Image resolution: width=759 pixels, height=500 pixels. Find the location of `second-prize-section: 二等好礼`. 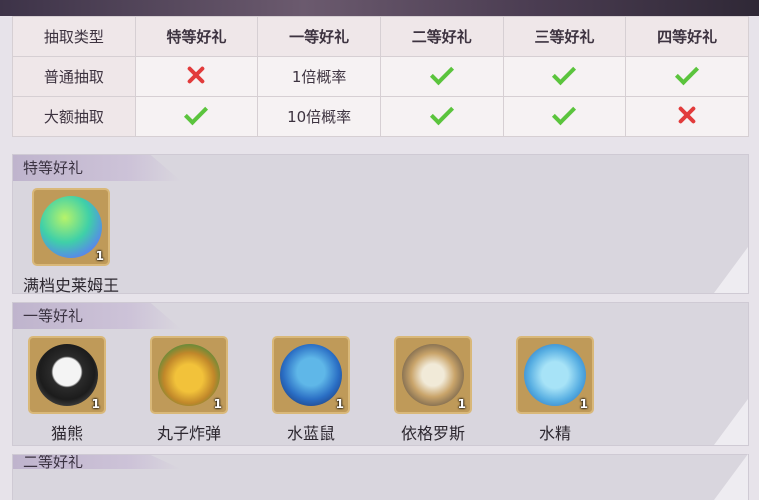

second-prize-section: 二等好礼 is located at coordinates (380, 477).